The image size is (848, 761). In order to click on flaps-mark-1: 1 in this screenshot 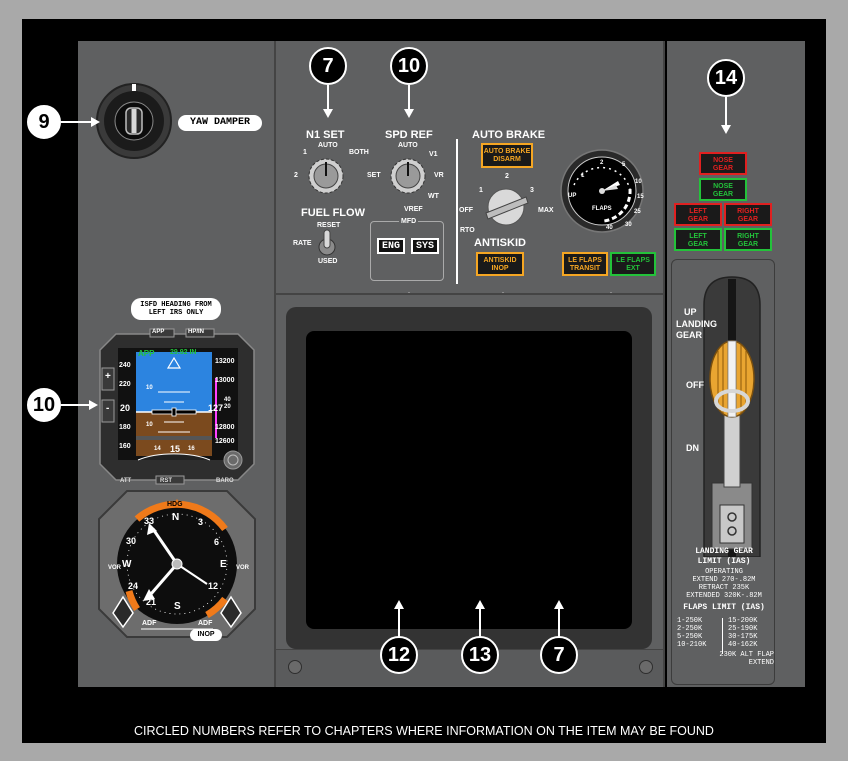, I will do `click(583, 176)`.